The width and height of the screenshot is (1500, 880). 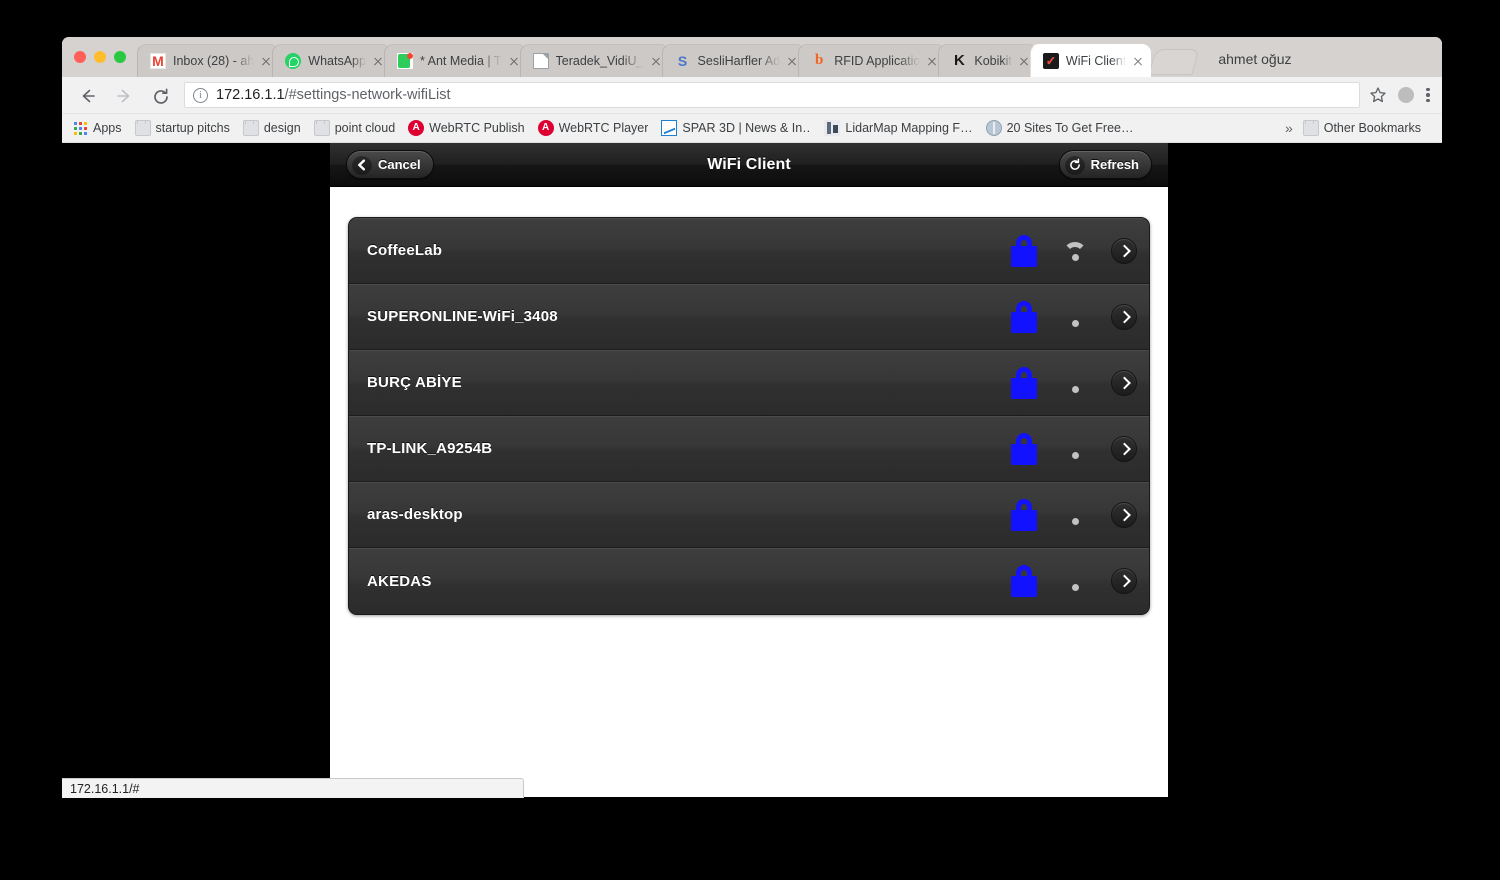 What do you see at coordinates (80, 128) in the screenshot?
I see `apps-grid-icon` at bounding box center [80, 128].